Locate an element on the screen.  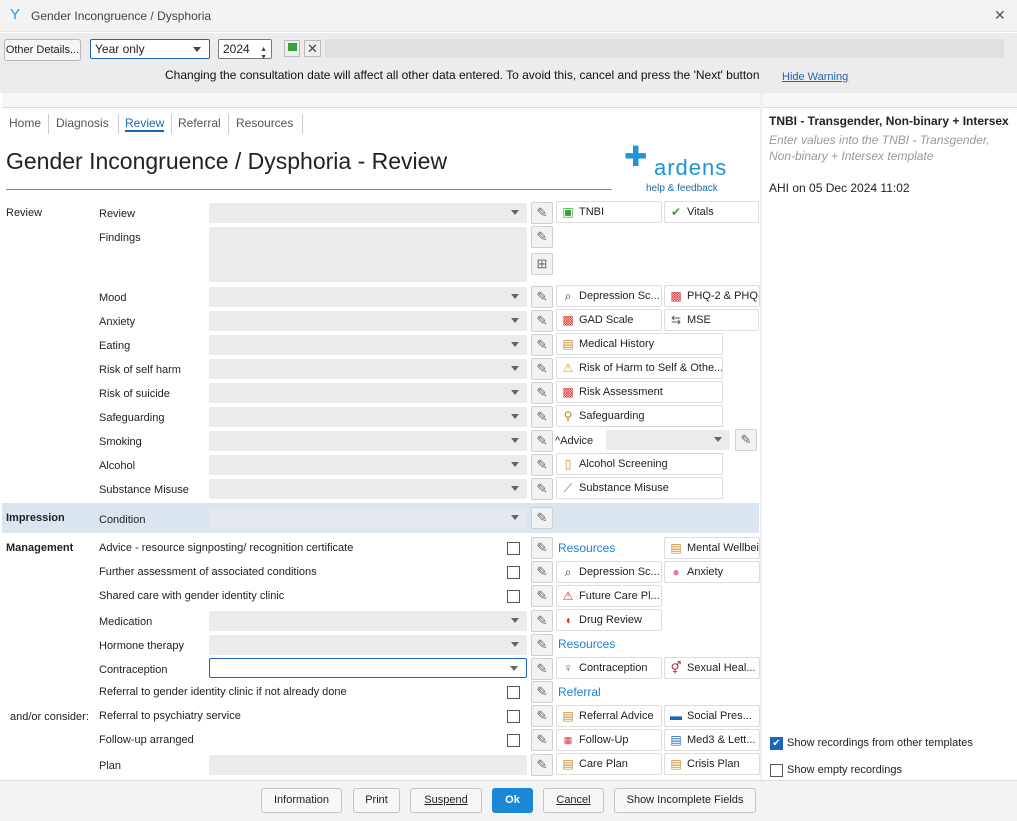
date-mode-select: Year only is located at coordinates (150, 49).